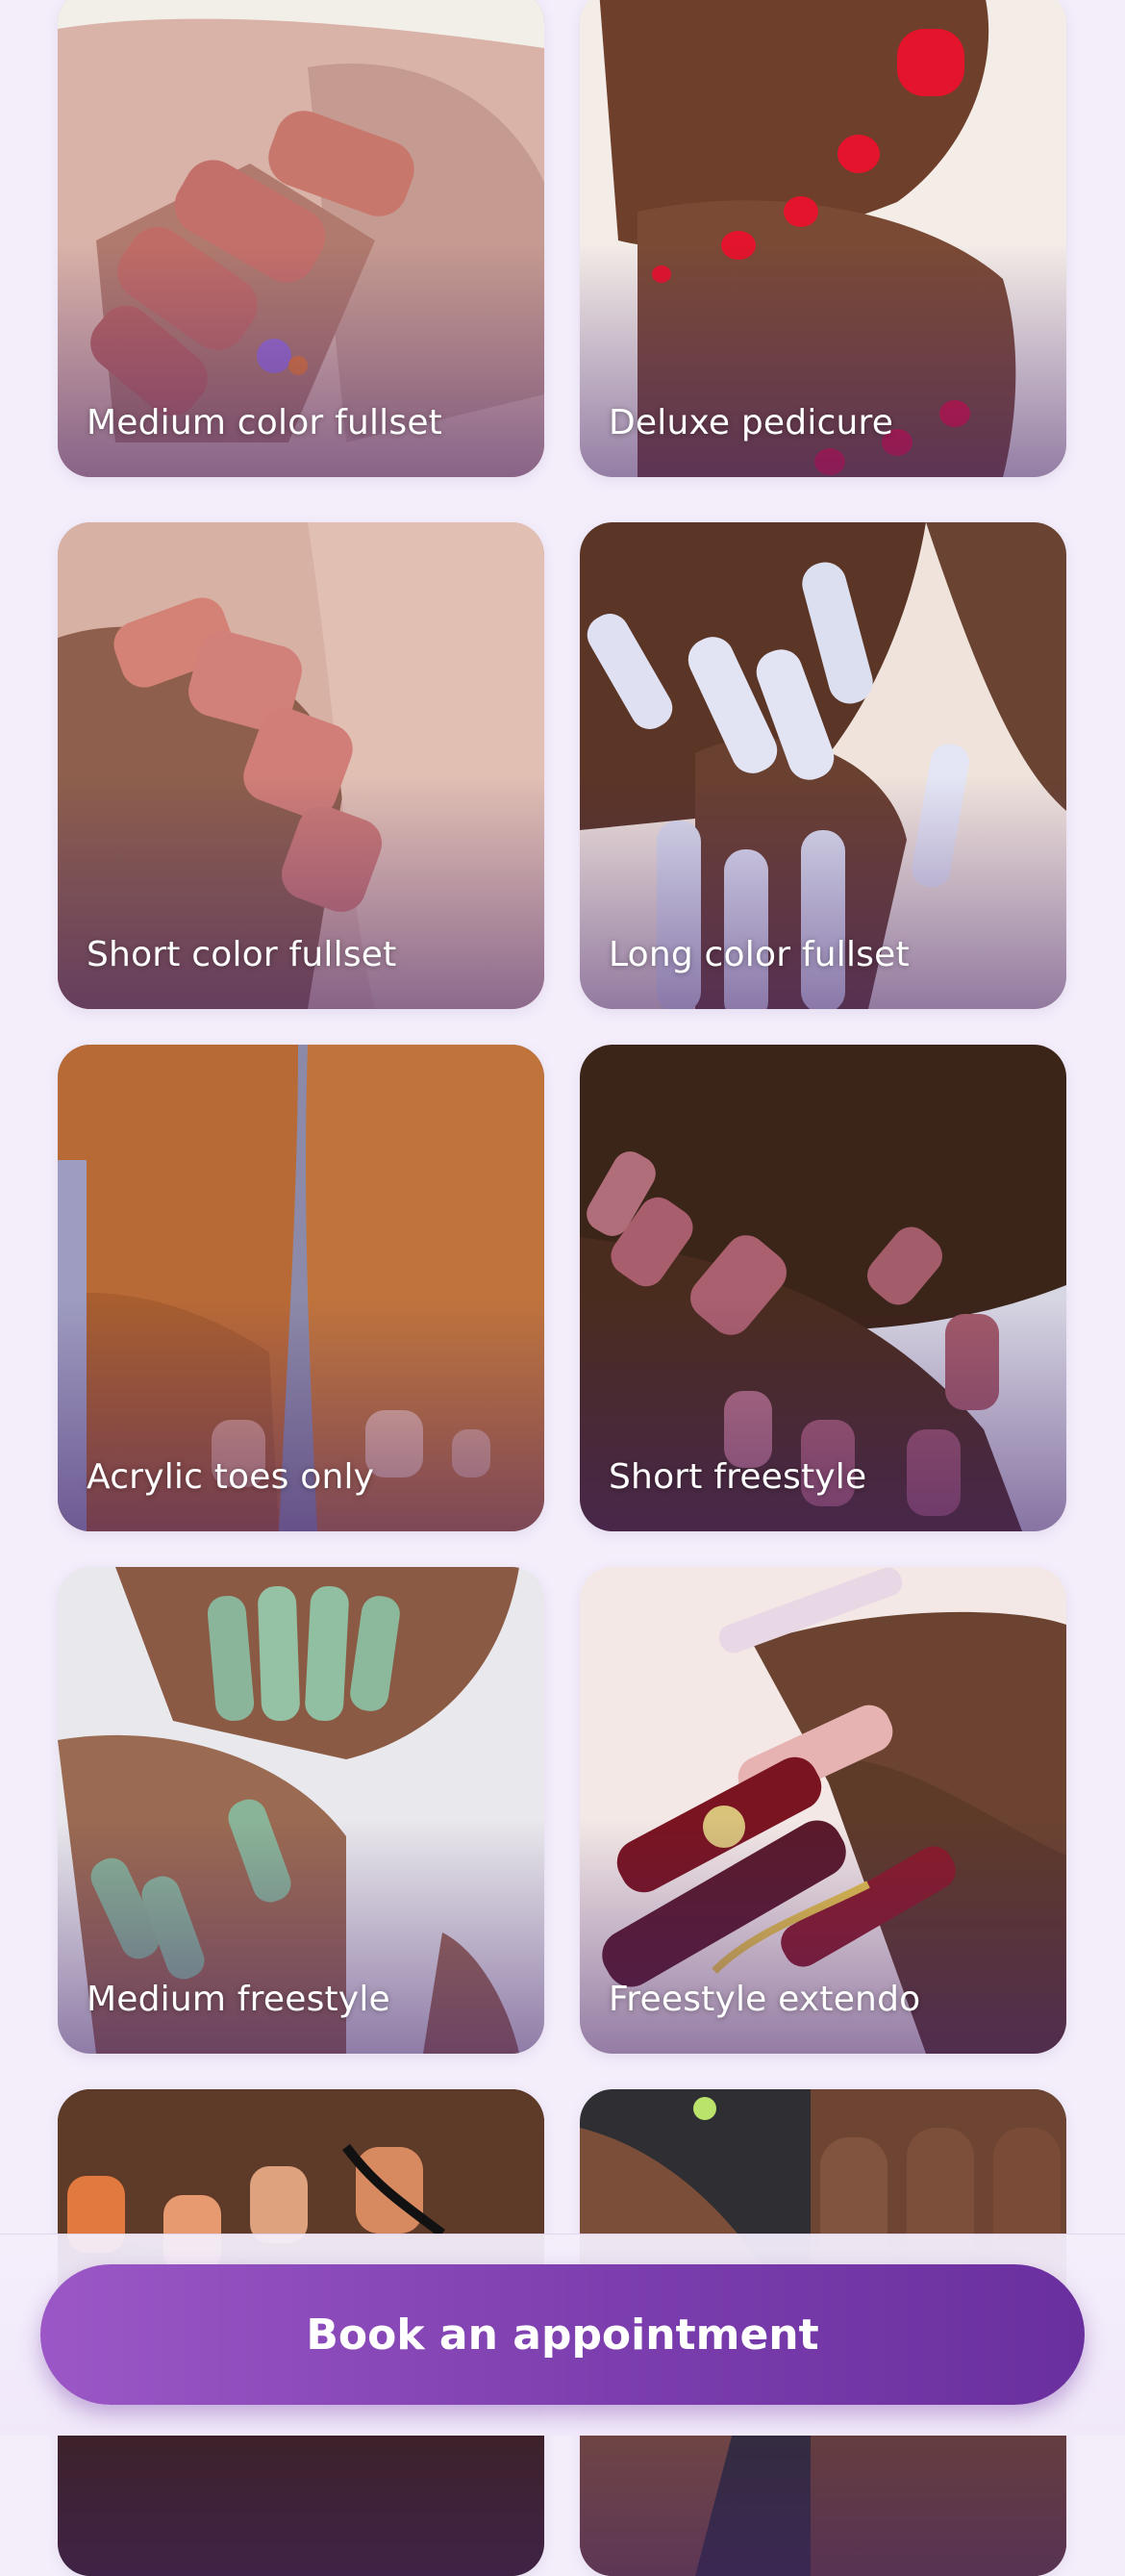 Image resolution: width=1125 pixels, height=2576 pixels. Describe the element at coordinates (242, 955) in the screenshot. I see `service-card-label: Short color fullset` at that location.